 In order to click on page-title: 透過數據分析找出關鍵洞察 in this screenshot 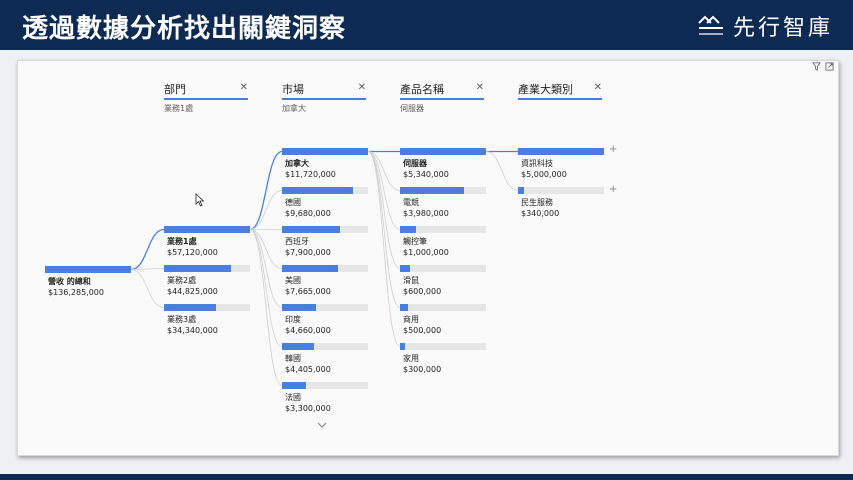, I will do `click(184, 29)`.